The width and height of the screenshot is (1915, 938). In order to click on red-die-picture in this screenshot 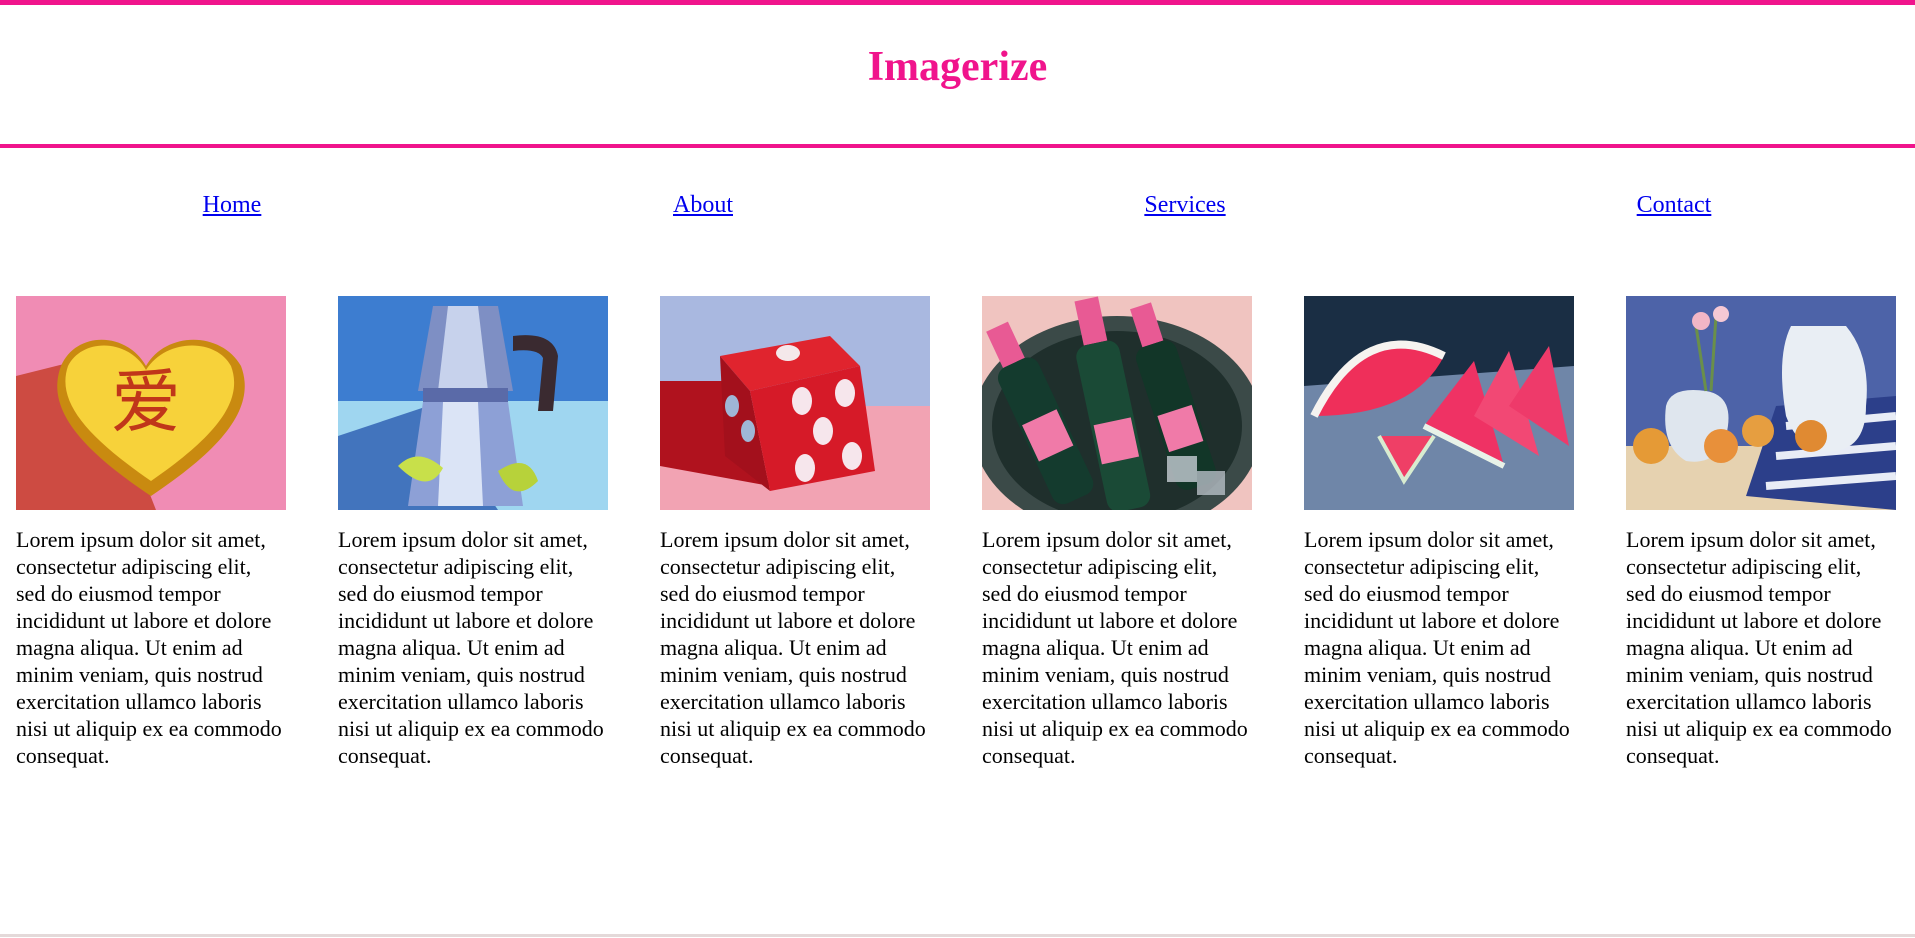, I will do `click(795, 403)`.